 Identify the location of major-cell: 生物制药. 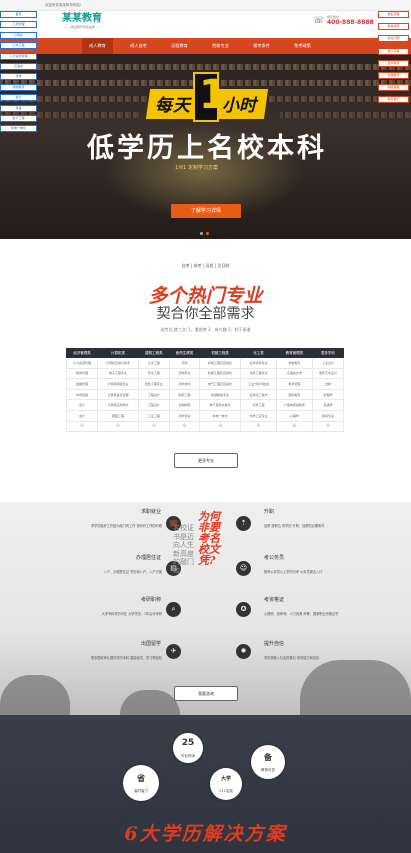
(184, 405).